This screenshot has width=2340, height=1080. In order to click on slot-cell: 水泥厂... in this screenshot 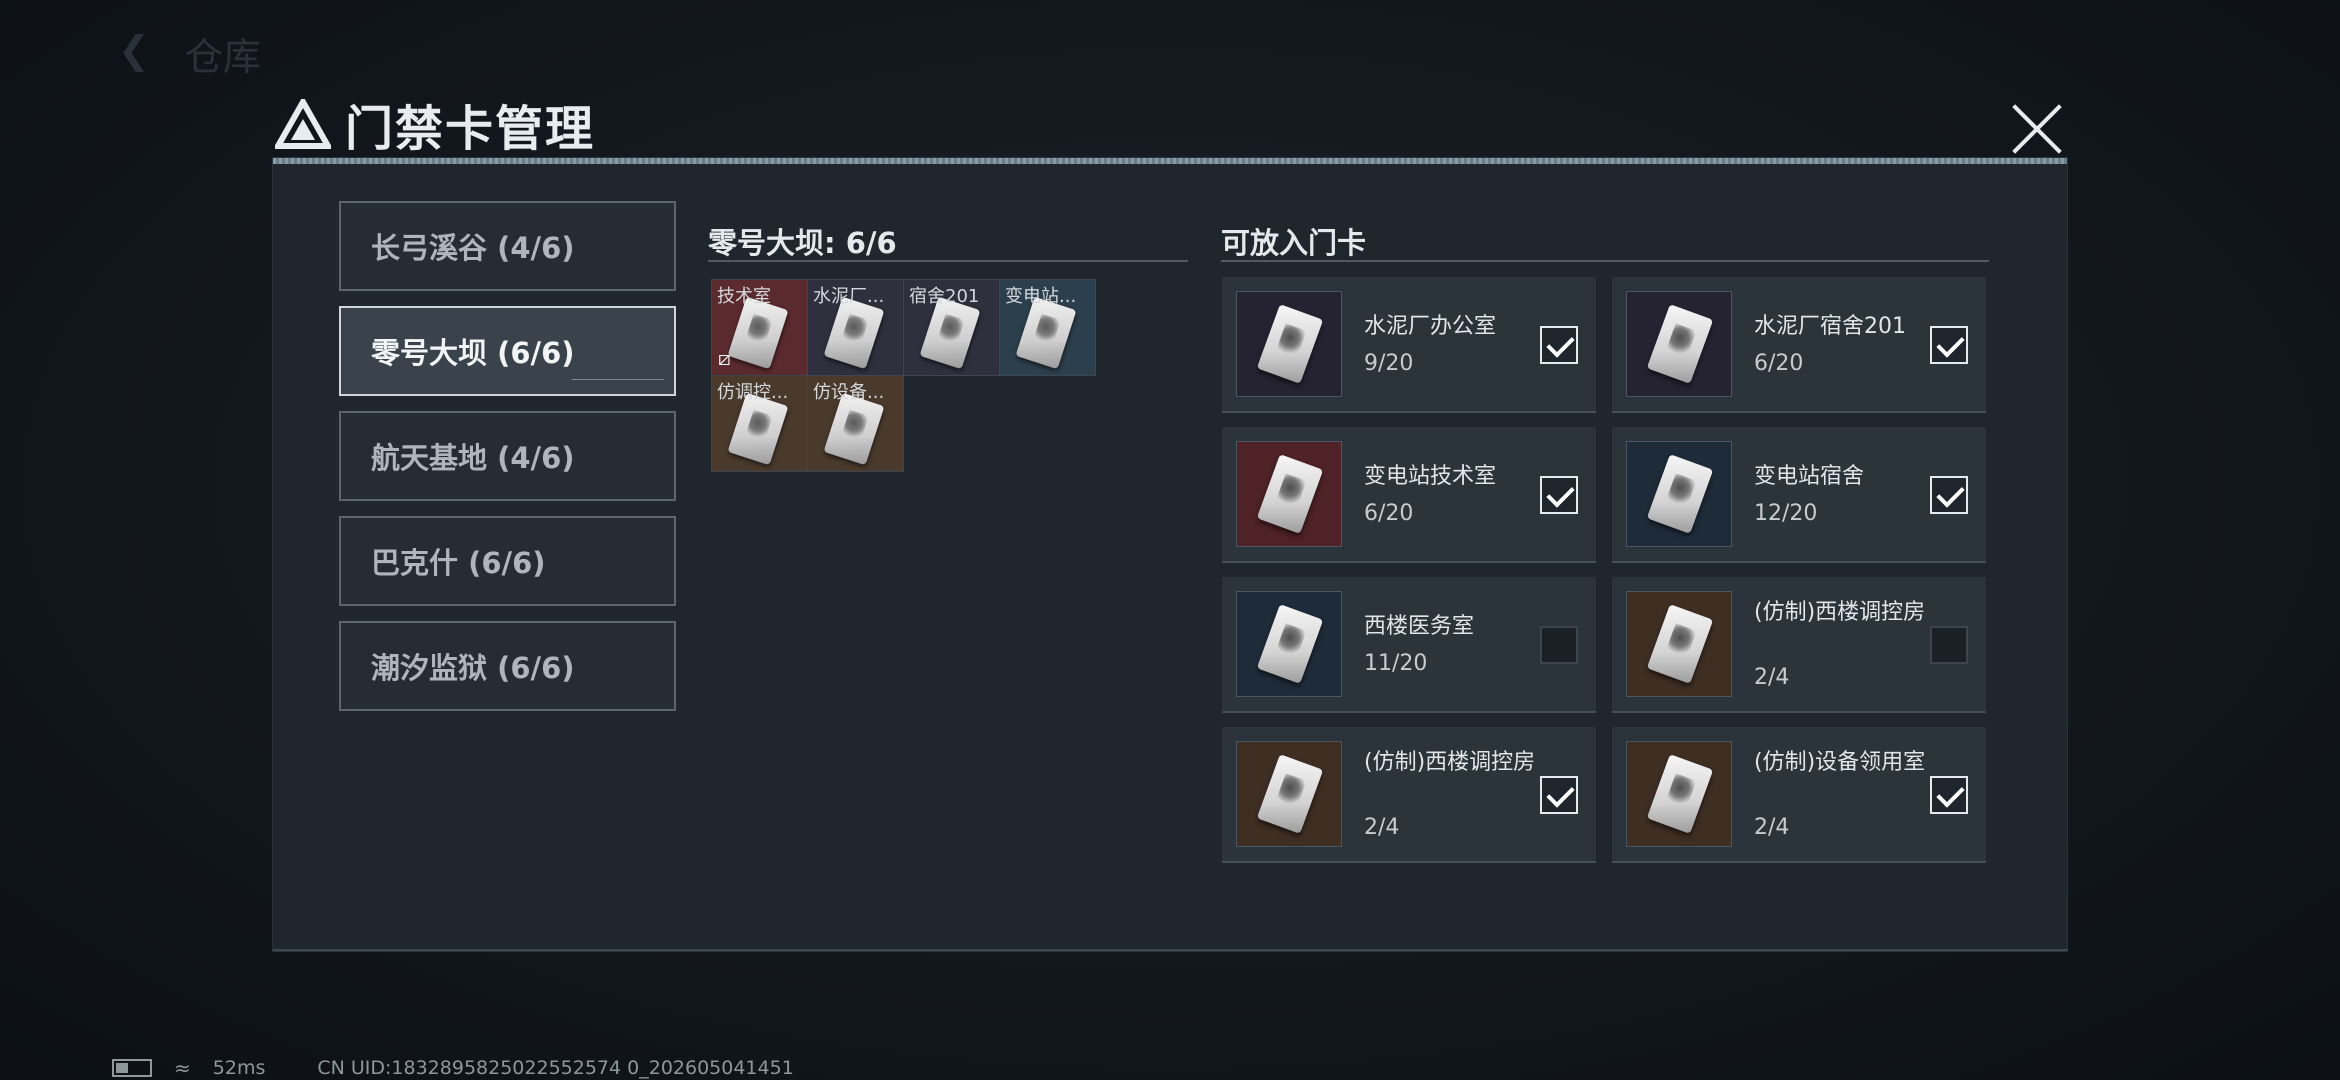, I will do `click(855, 327)`.